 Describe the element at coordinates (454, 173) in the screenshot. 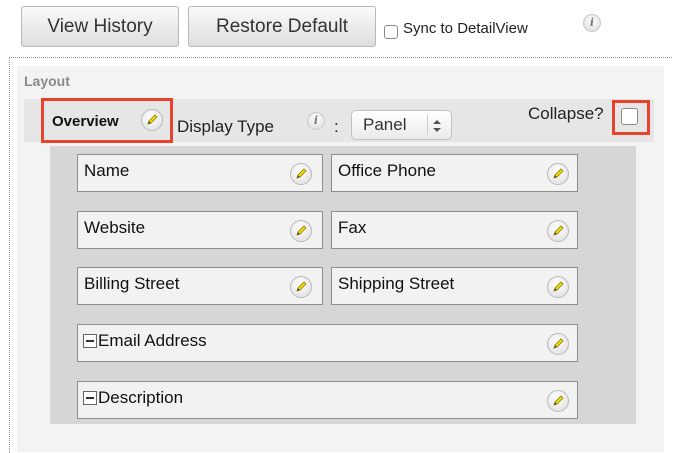

I see `field-office-phone: Office Phone` at that location.